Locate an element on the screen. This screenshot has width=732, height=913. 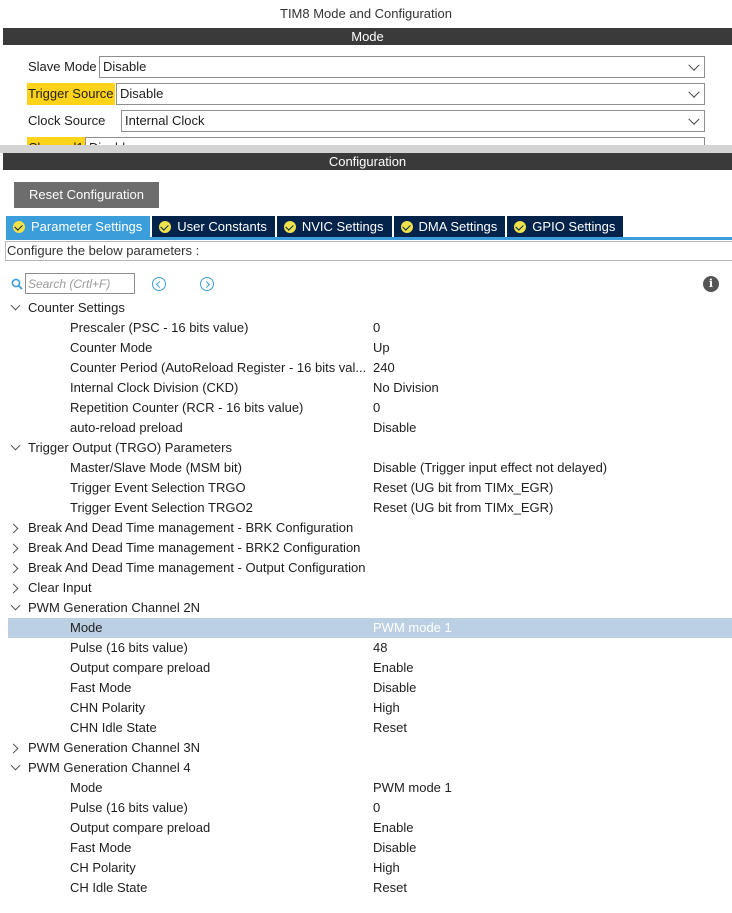
tree-group: Clear Input is located at coordinates (366, 588).